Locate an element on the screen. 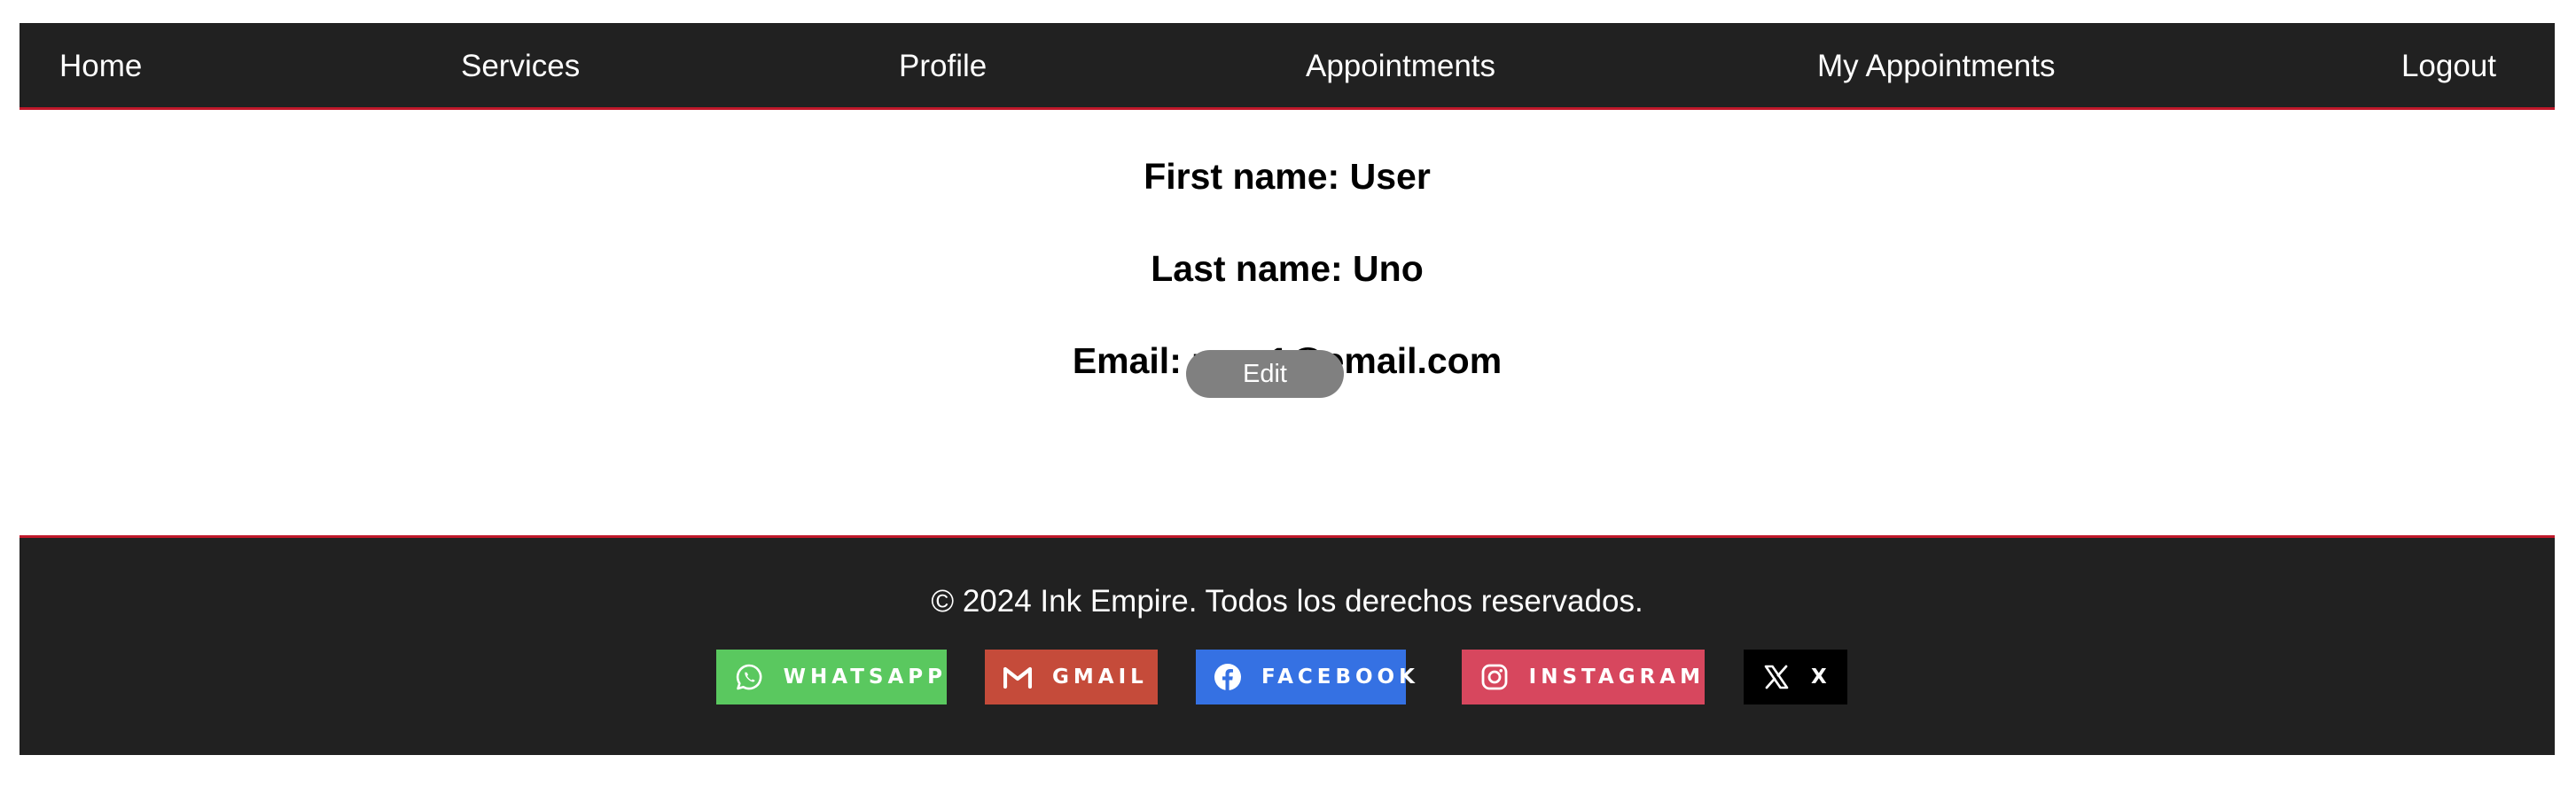  nav-my-appointments-link: My Appointments is located at coordinates (1936, 66).